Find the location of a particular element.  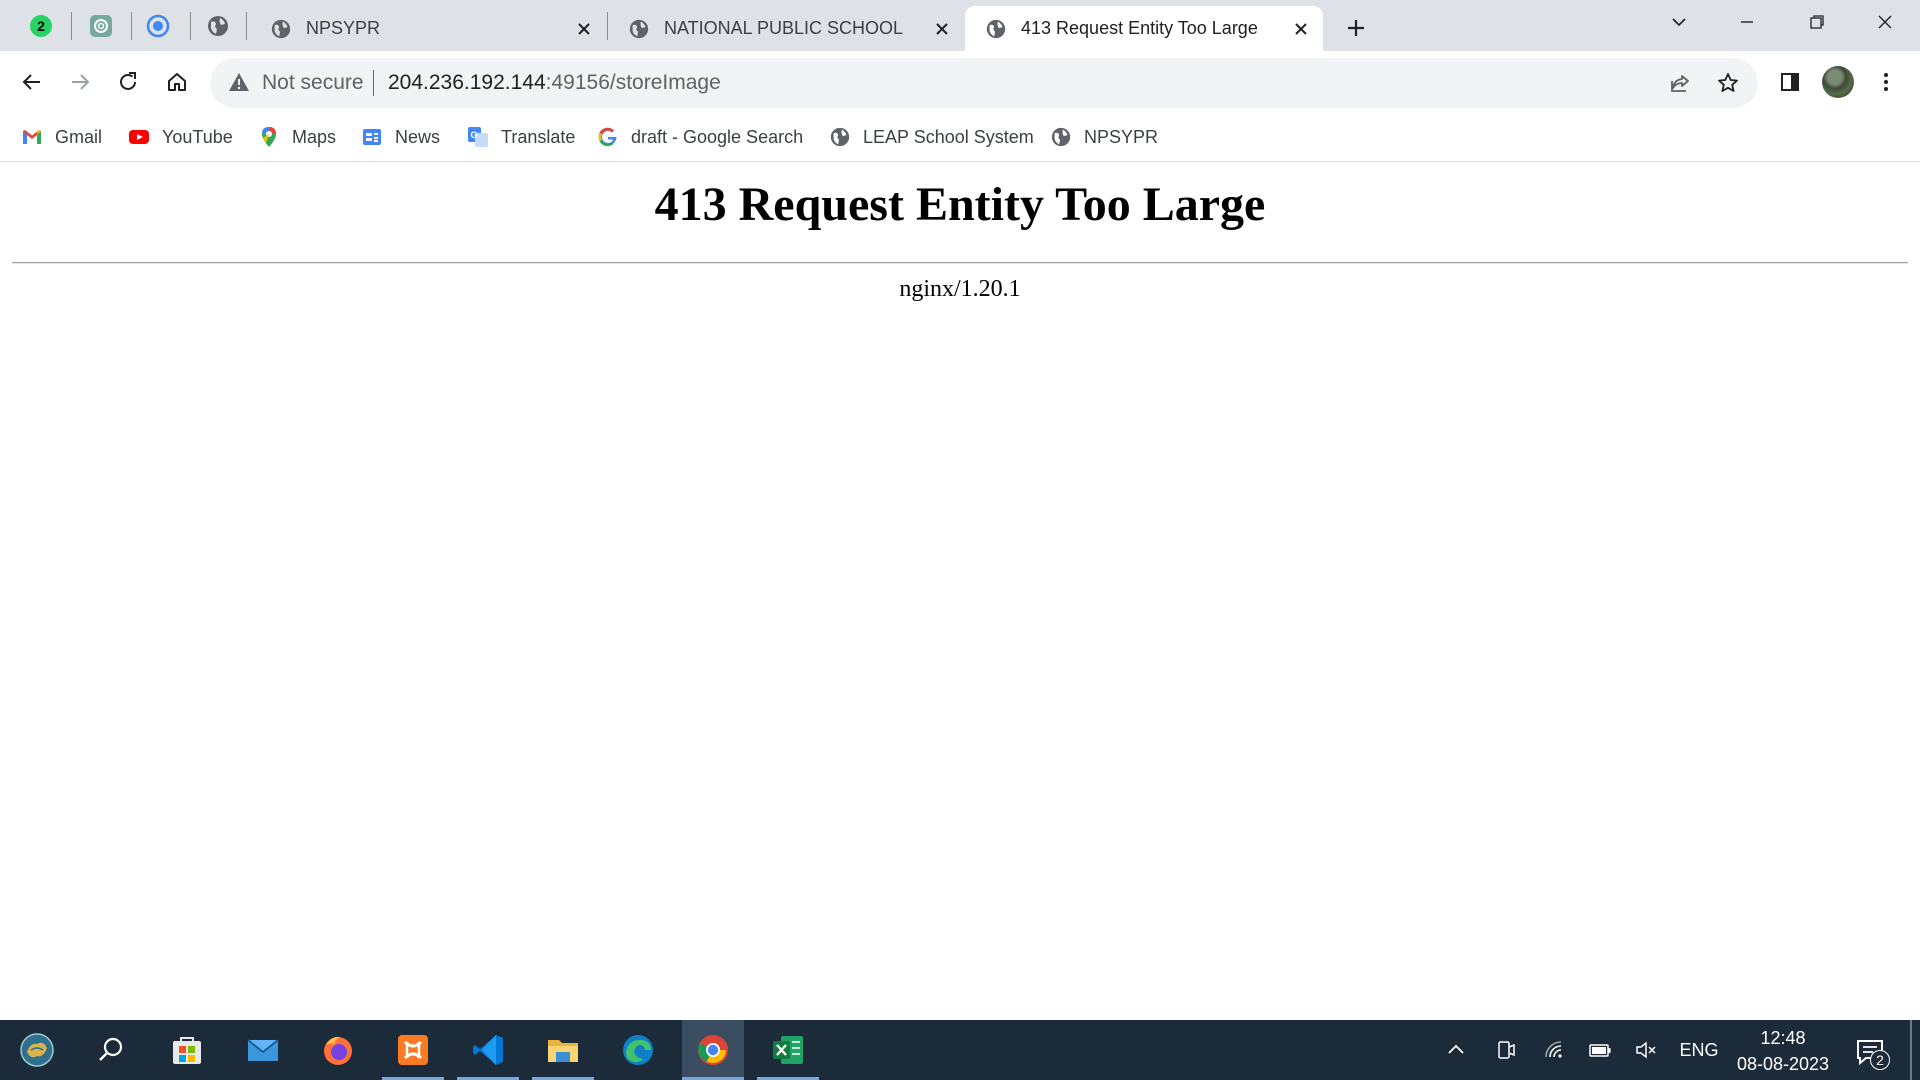

bookmark-label: Gmail is located at coordinates (79, 136).